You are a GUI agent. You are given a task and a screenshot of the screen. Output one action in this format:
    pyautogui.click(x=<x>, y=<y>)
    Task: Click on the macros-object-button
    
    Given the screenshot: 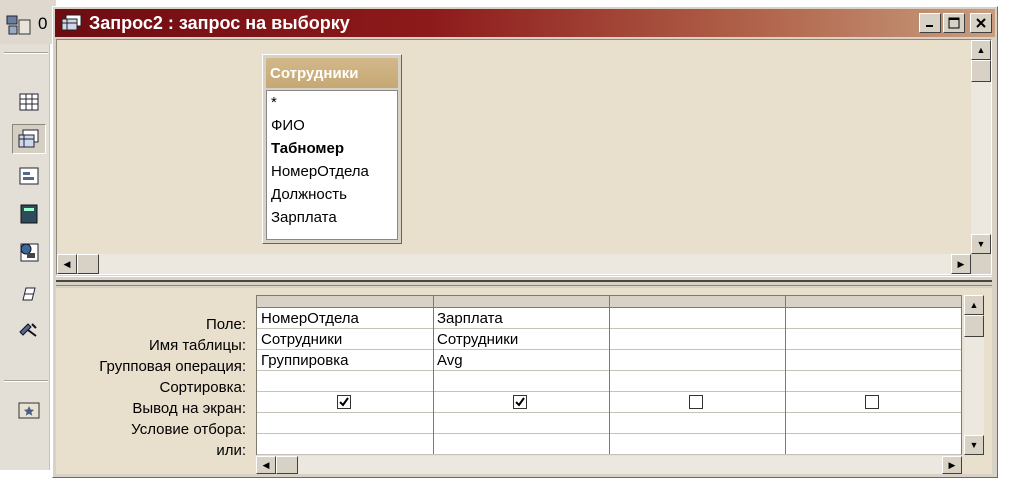 What is the action you would take?
    pyautogui.click(x=29, y=294)
    